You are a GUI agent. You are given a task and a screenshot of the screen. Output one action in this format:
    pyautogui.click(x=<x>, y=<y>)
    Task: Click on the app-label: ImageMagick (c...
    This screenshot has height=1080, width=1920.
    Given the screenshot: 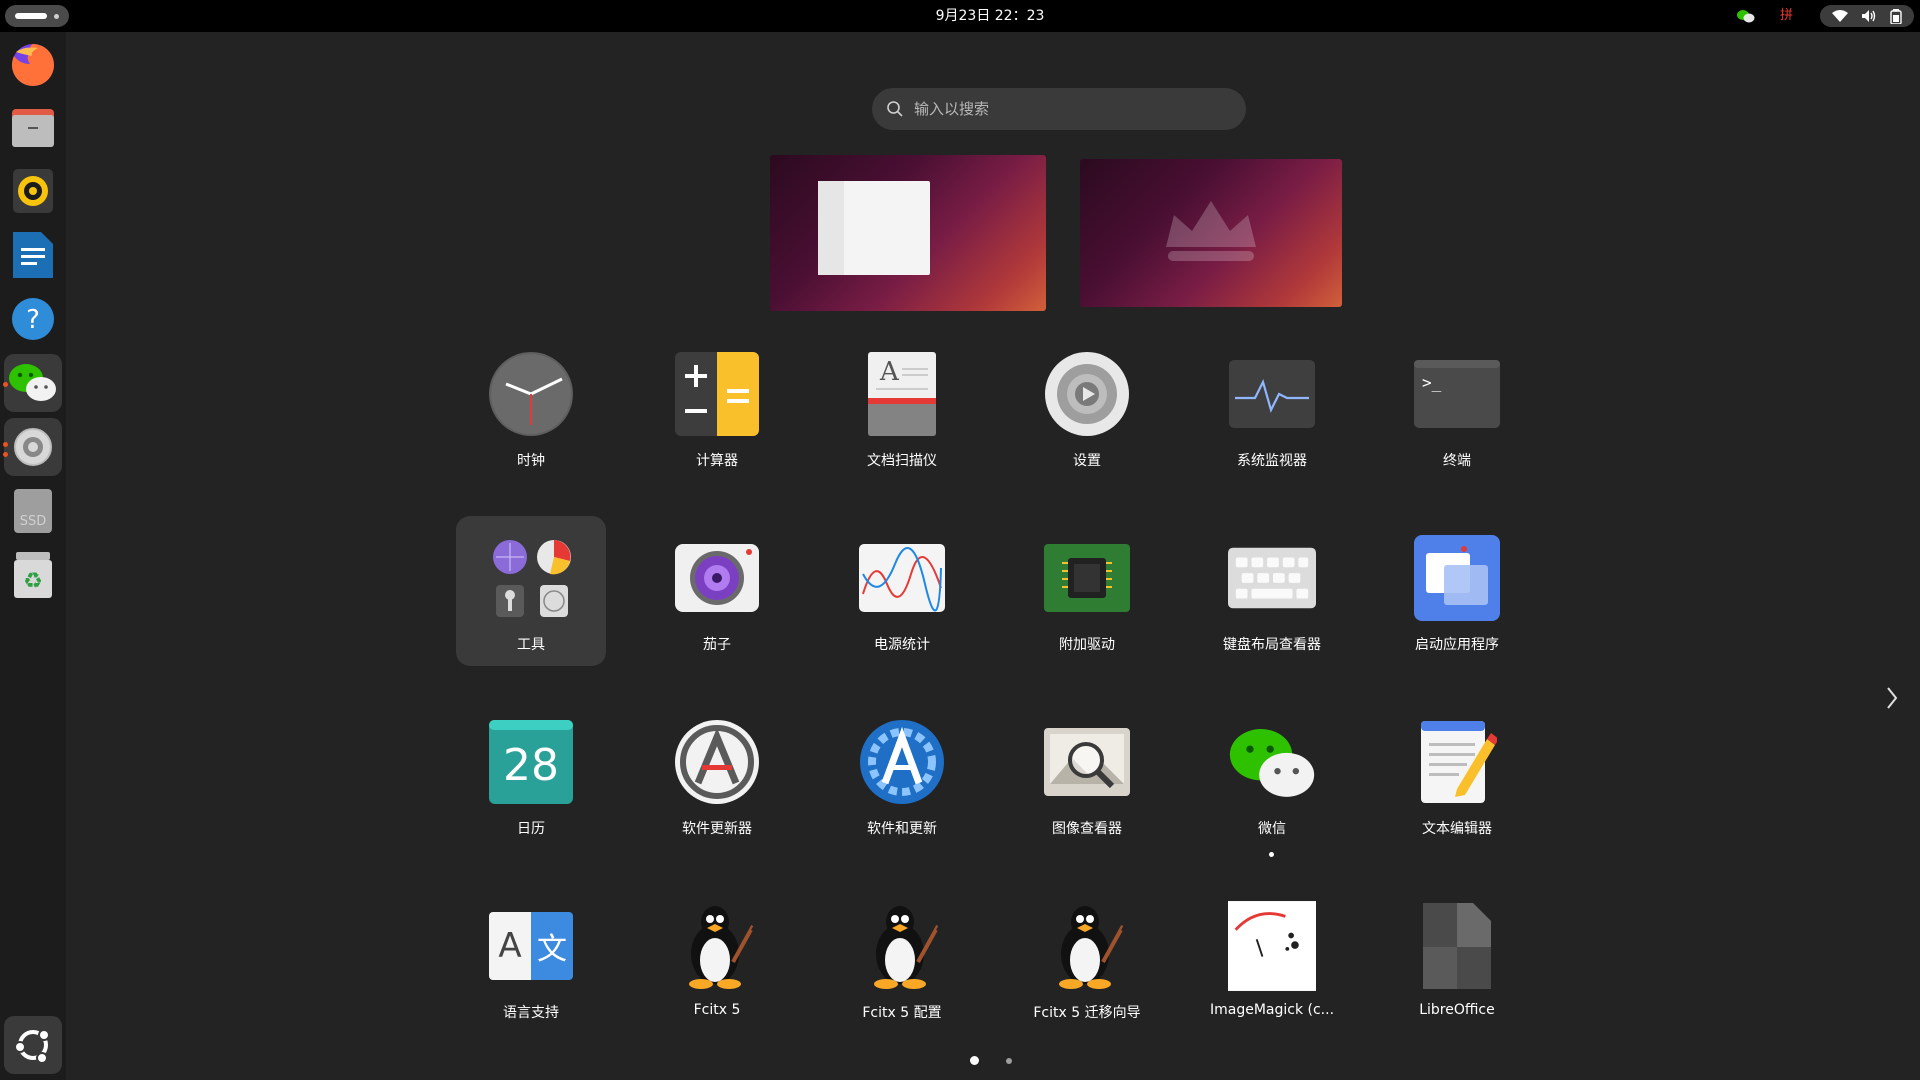 What is the action you would take?
    pyautogui.click(x=1272, y=1010)
    